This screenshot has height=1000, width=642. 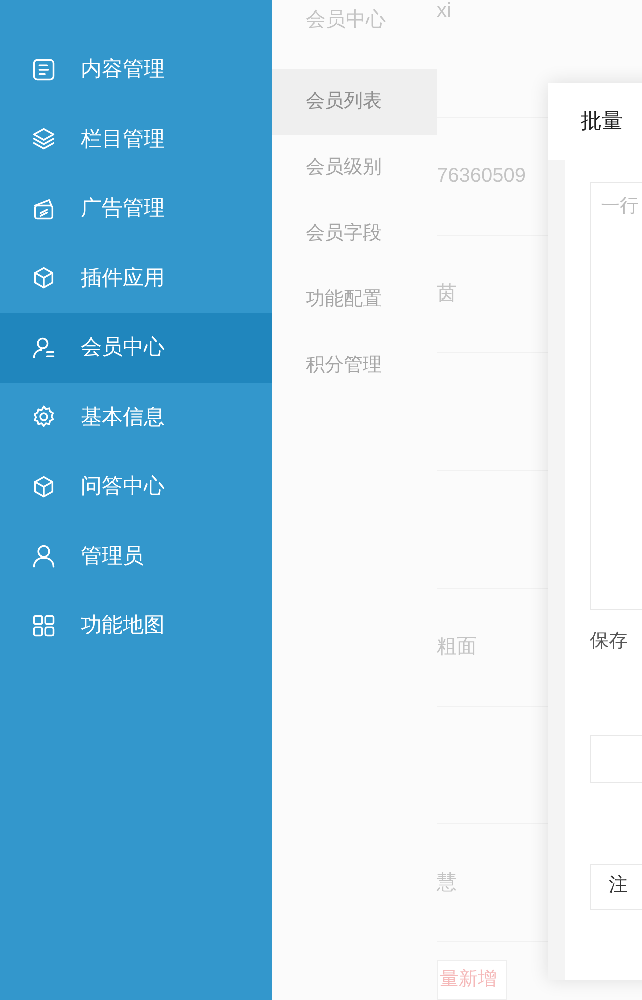 What do you see at coordinates (354, 366) in the screenshot?
I see `submenu-item: 积分管理` at bounding box center [354, 366].